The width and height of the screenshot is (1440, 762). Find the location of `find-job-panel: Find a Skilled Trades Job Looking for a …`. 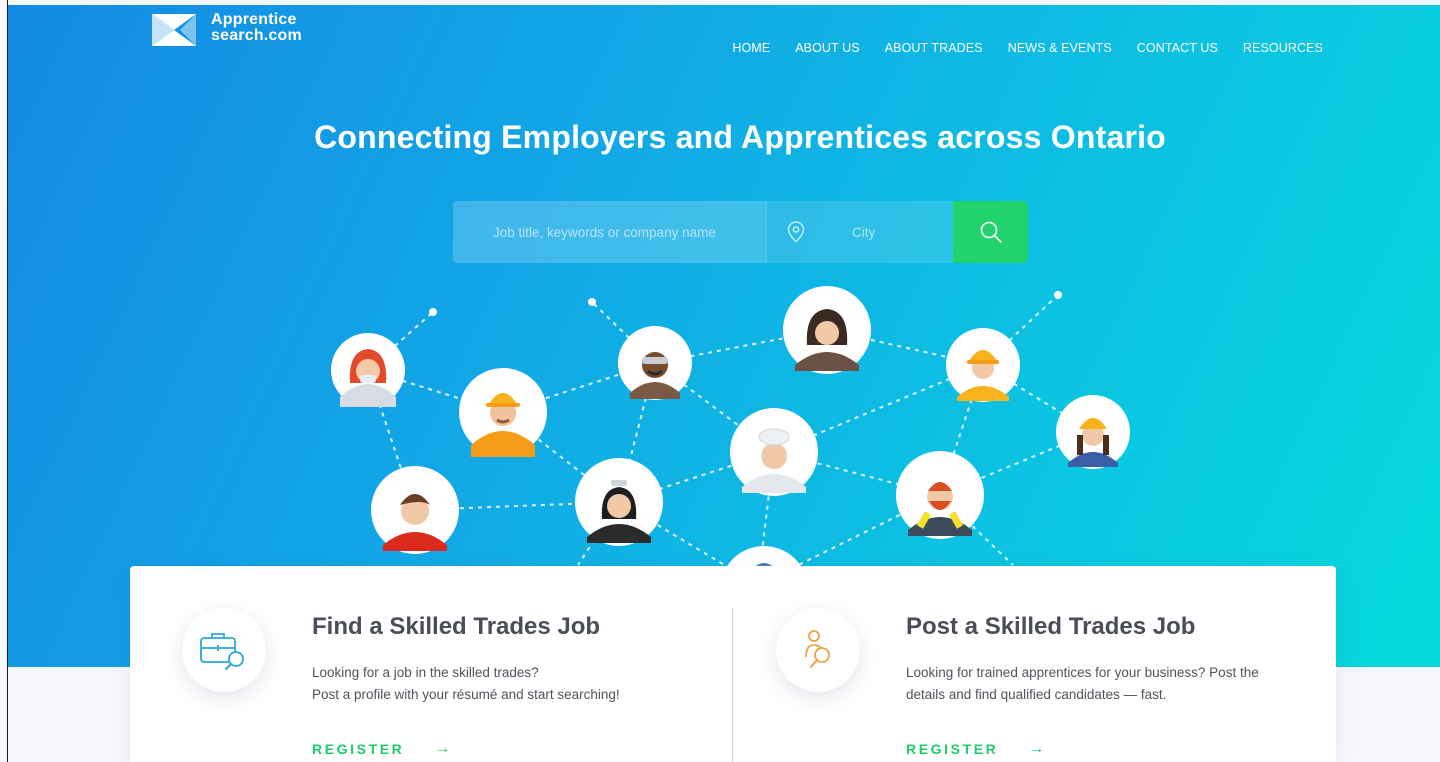

find-job-panel: Find a Skilled Trades Job Looking for a … is located at coordinates (430, 664).